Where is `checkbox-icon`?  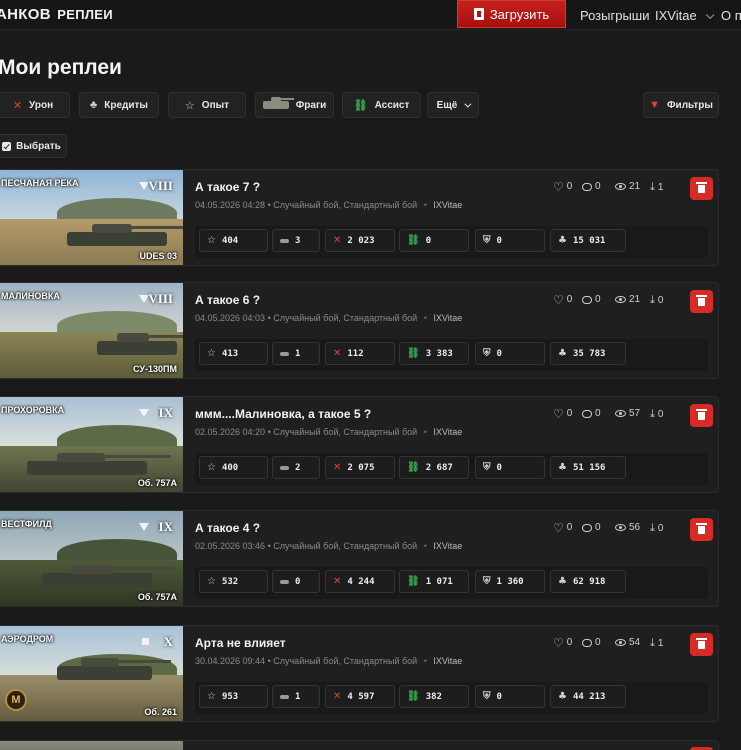
checkbox-icon is located at coordinates (7, 146).